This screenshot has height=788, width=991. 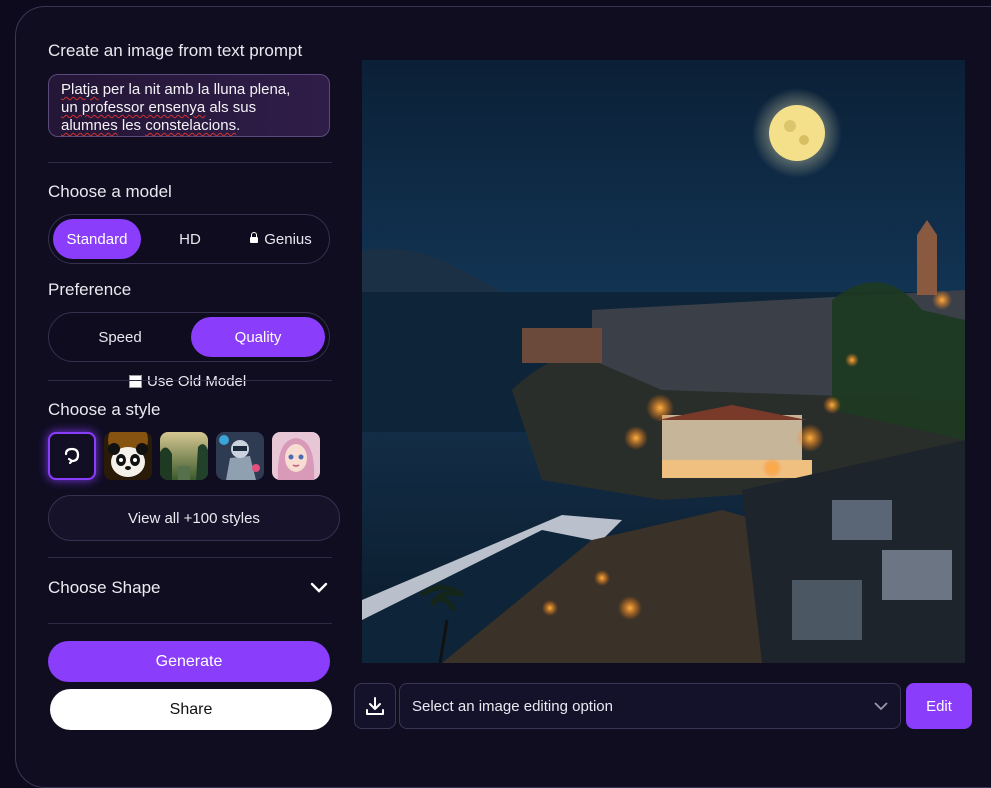 What do you see at coordinates (258, 337) in the screenshot?
I see `preference-option-quality: Quality` at bounding box center [258, 337].